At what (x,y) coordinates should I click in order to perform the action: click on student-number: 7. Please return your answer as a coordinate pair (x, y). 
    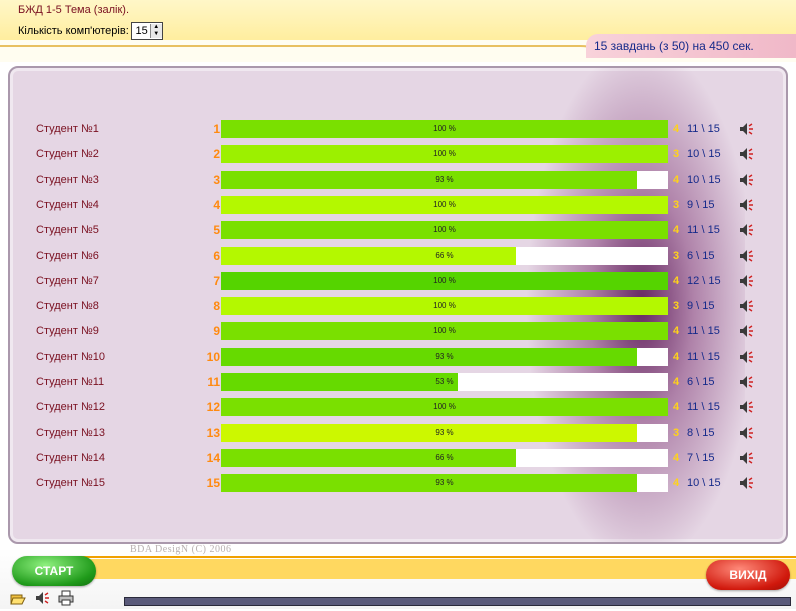
    Looking at the image, I should click on (216, 280).